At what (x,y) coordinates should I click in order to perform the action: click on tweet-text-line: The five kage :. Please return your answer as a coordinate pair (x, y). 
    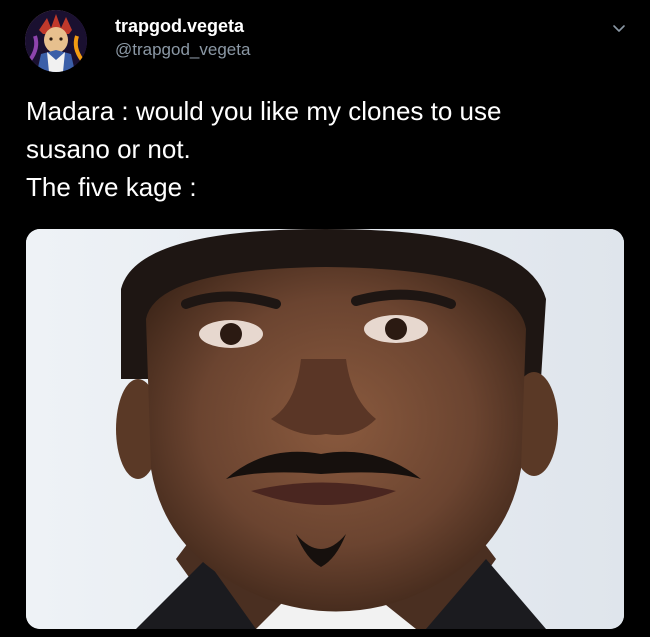
    Looking at the image, I should click on (111, 187).